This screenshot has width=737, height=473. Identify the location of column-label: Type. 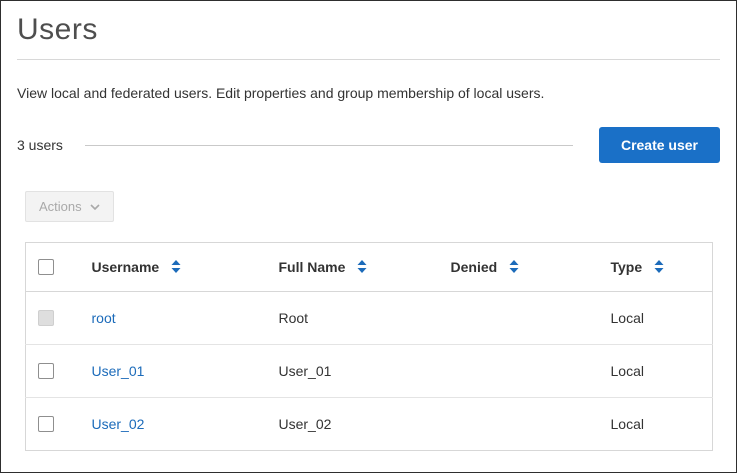
(626, 267).